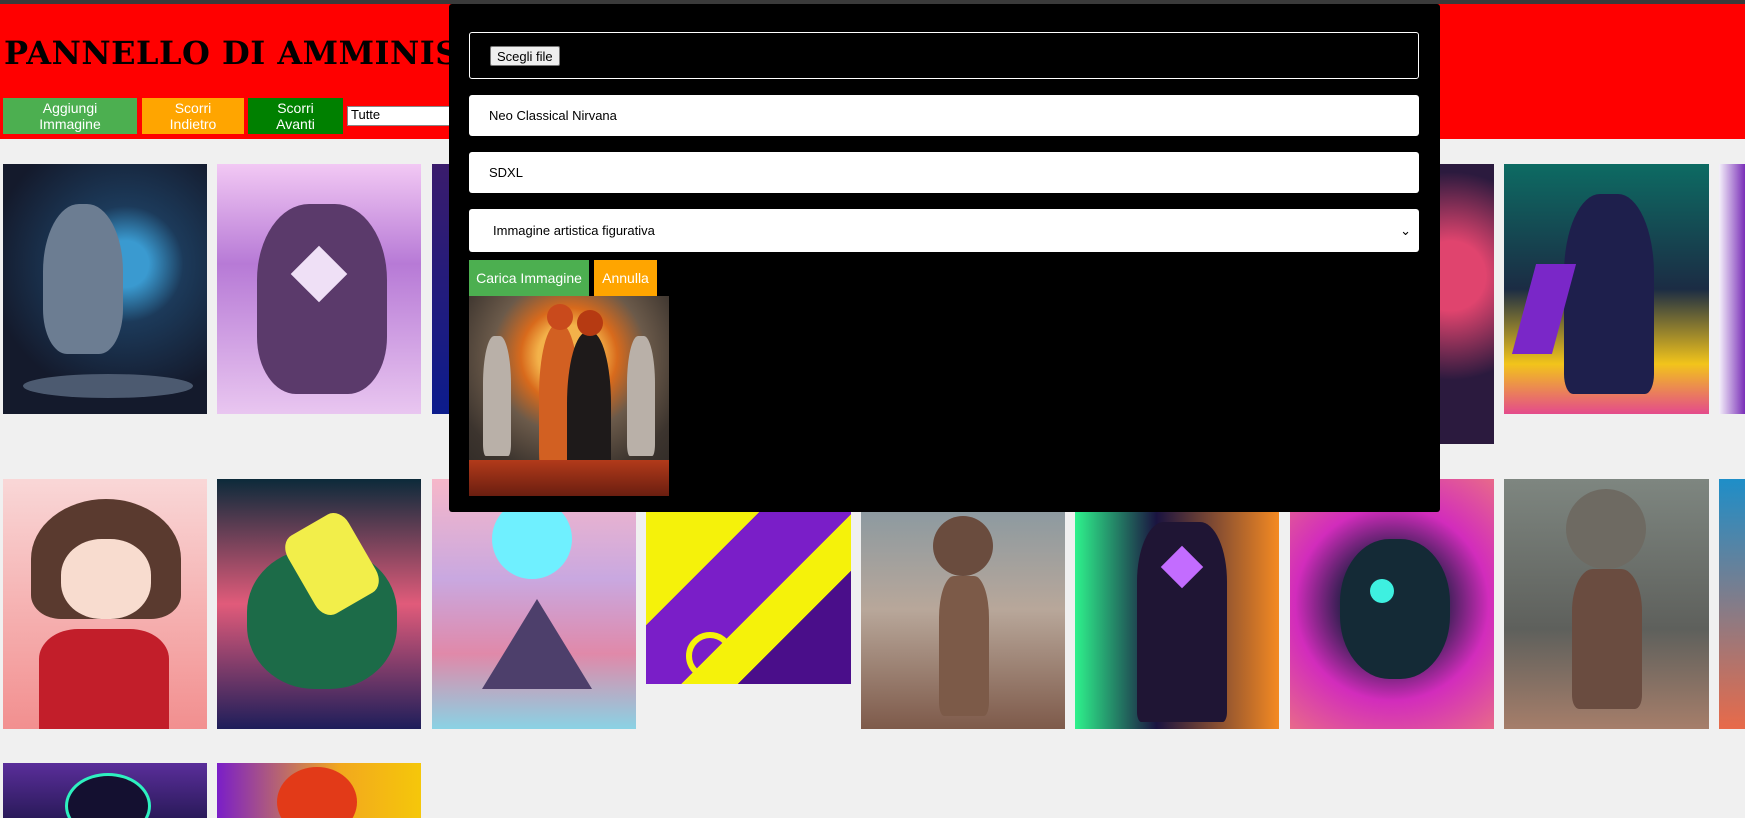  I want to click on add-image-button: Aggiungi Immagine, so click(70, 116).